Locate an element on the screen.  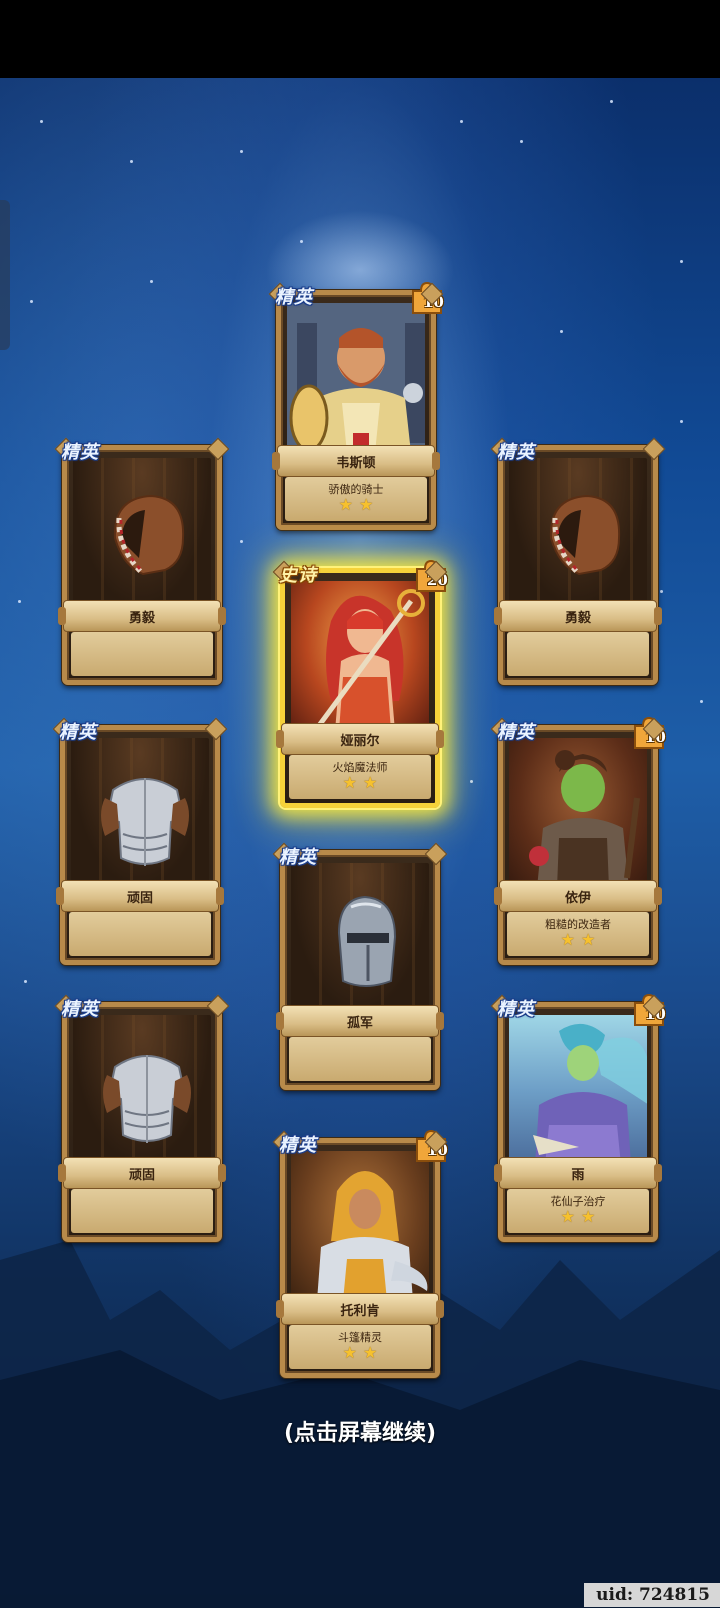
card-info: 花仙子治疗 ★ ★ is located at coordinates (578, 1211).